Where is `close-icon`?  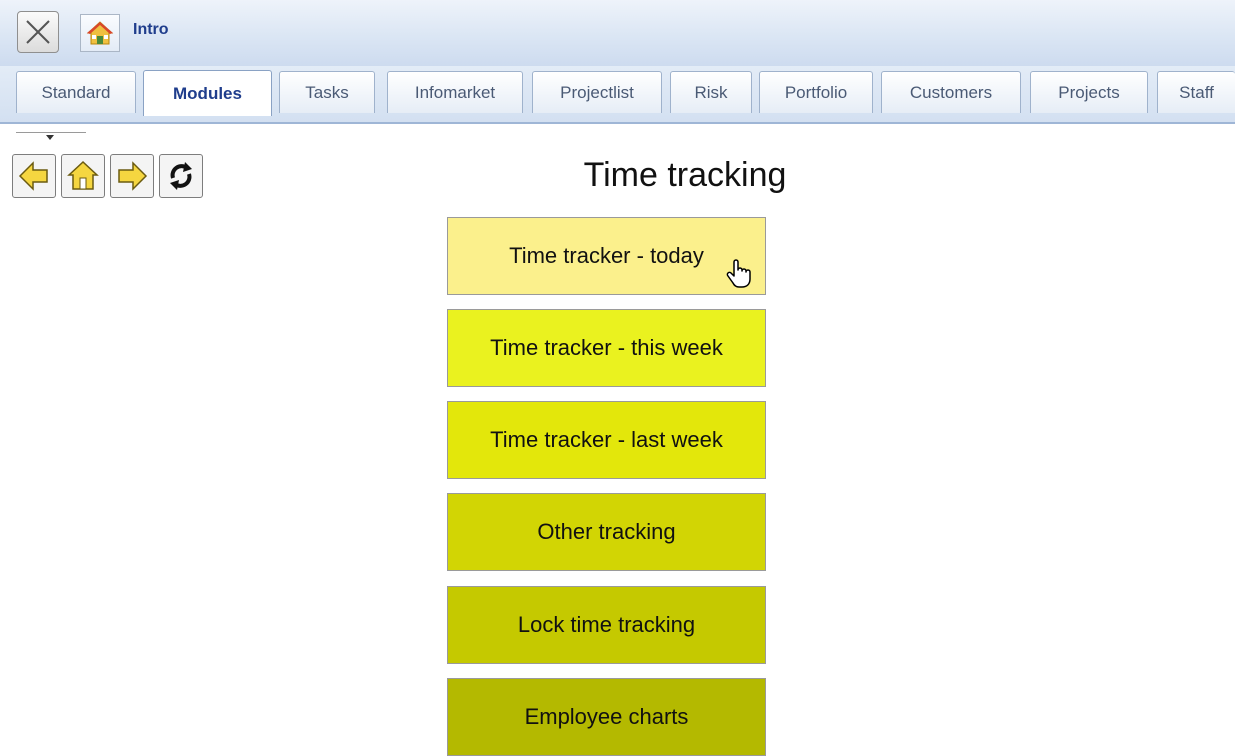 close-icon is located at coordinates (38, 32).